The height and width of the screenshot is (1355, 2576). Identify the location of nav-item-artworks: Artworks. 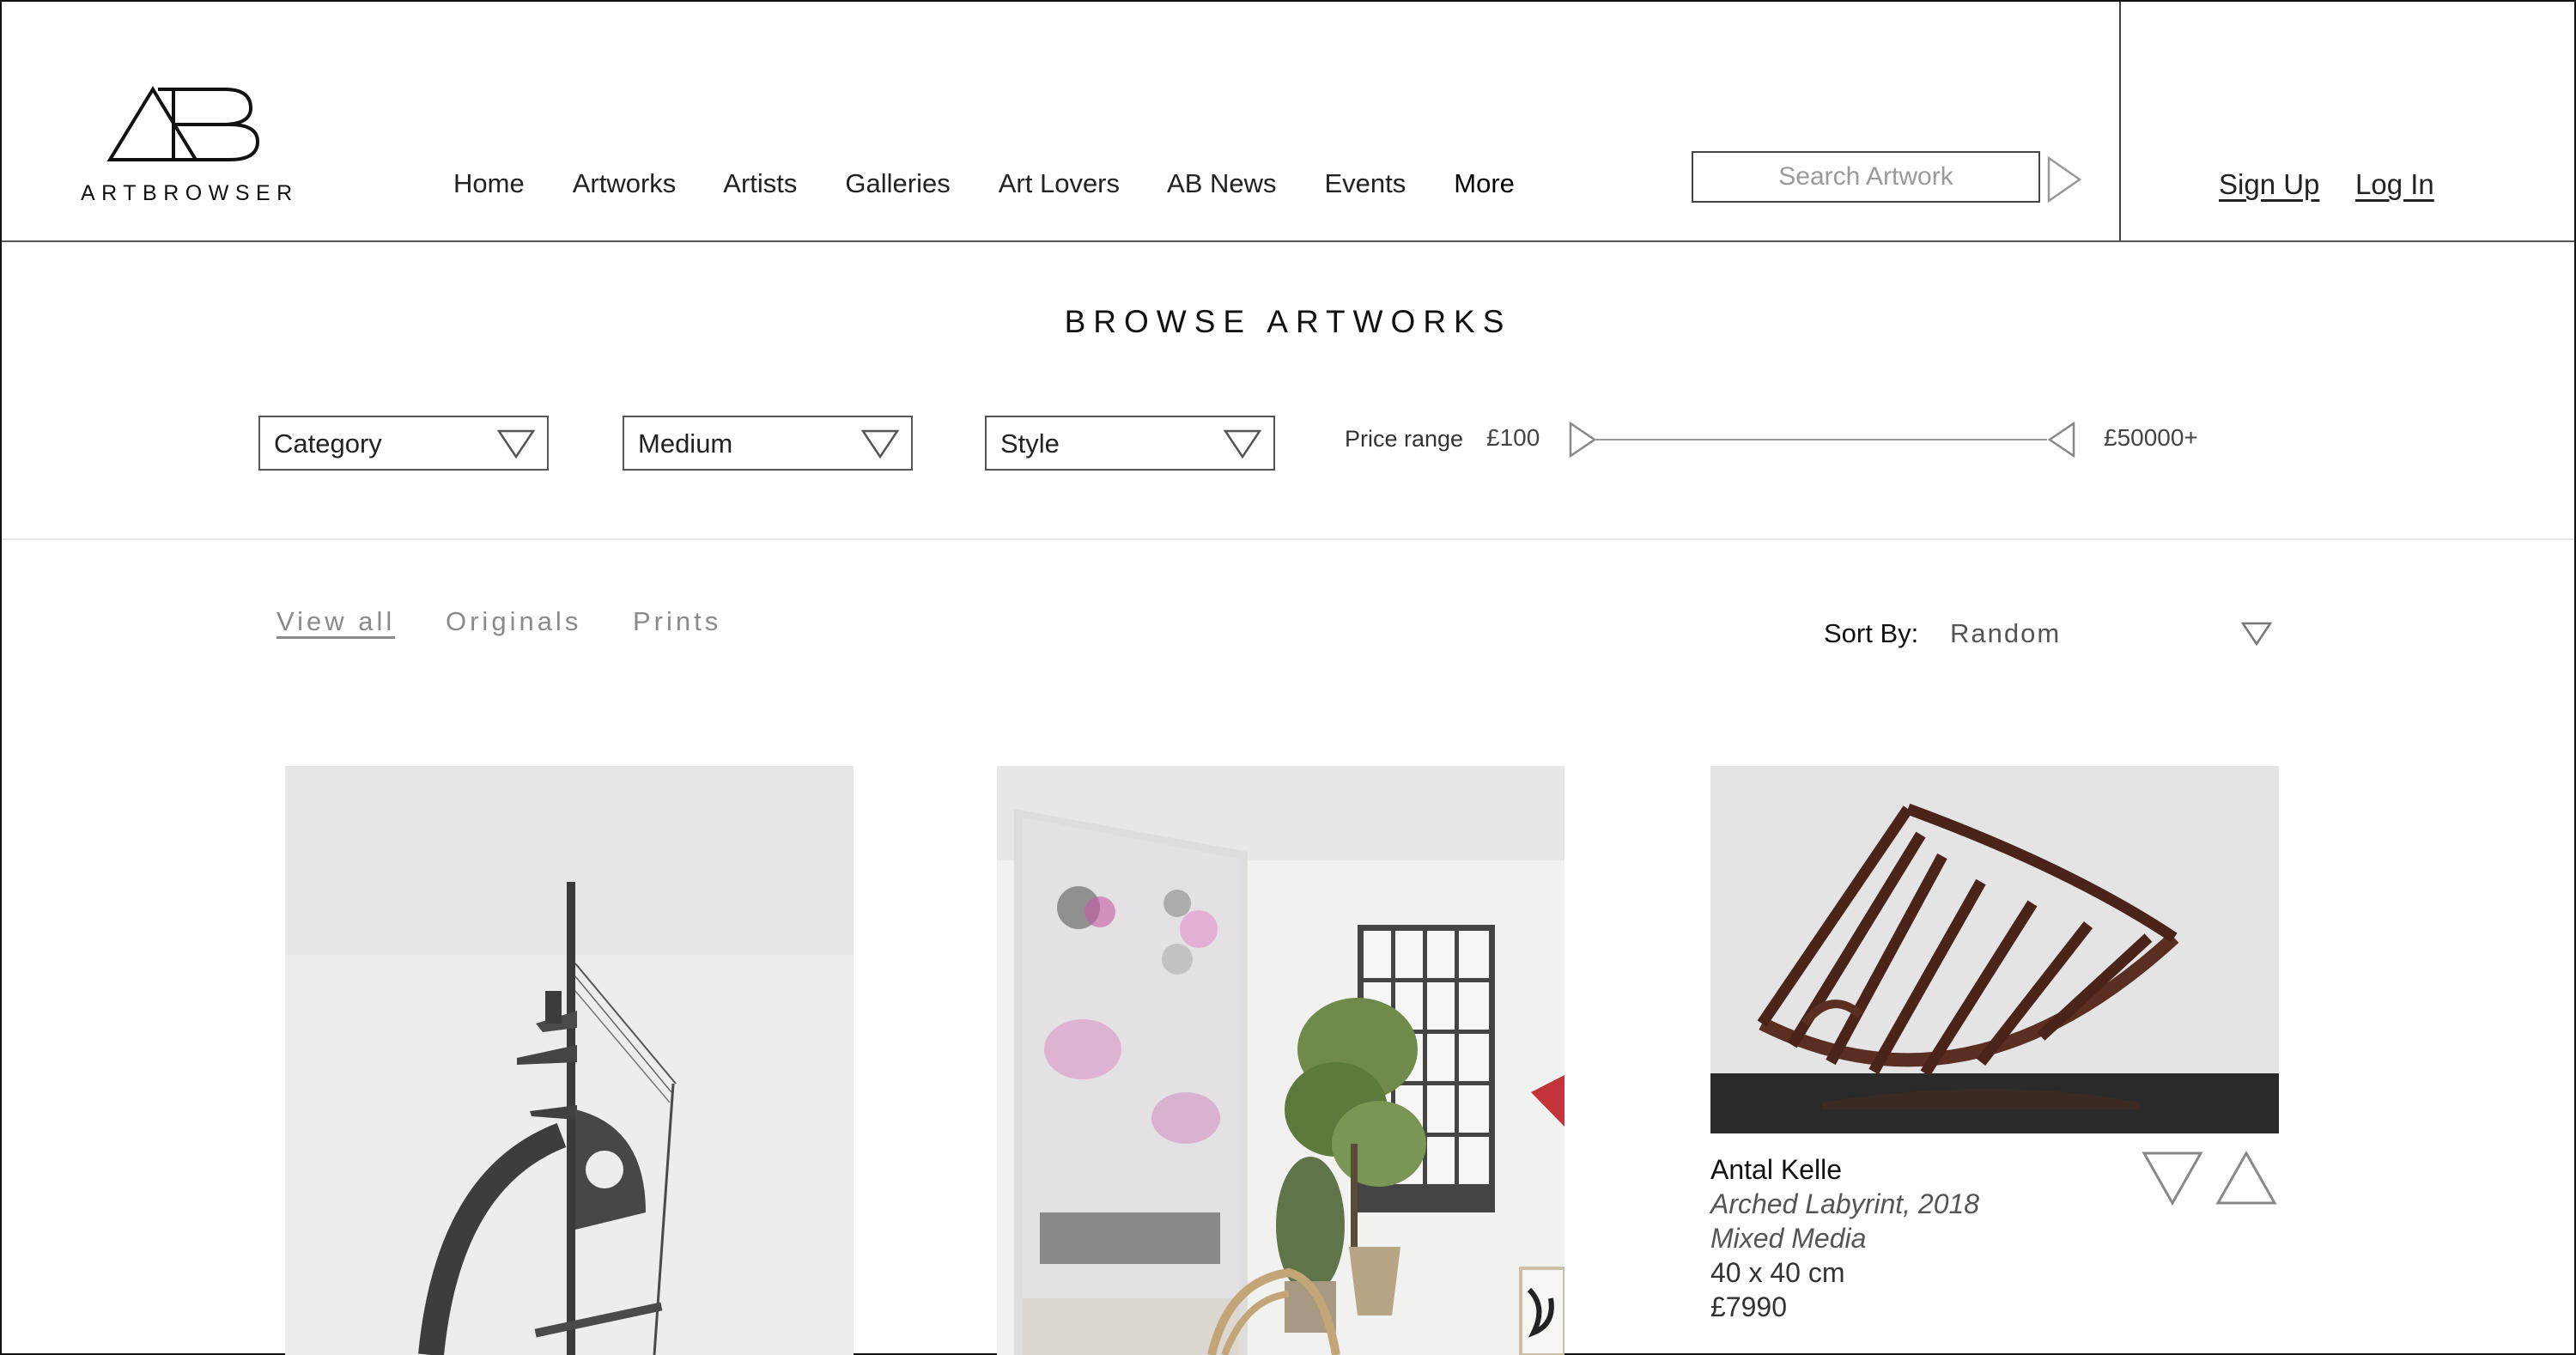
(625, 183).